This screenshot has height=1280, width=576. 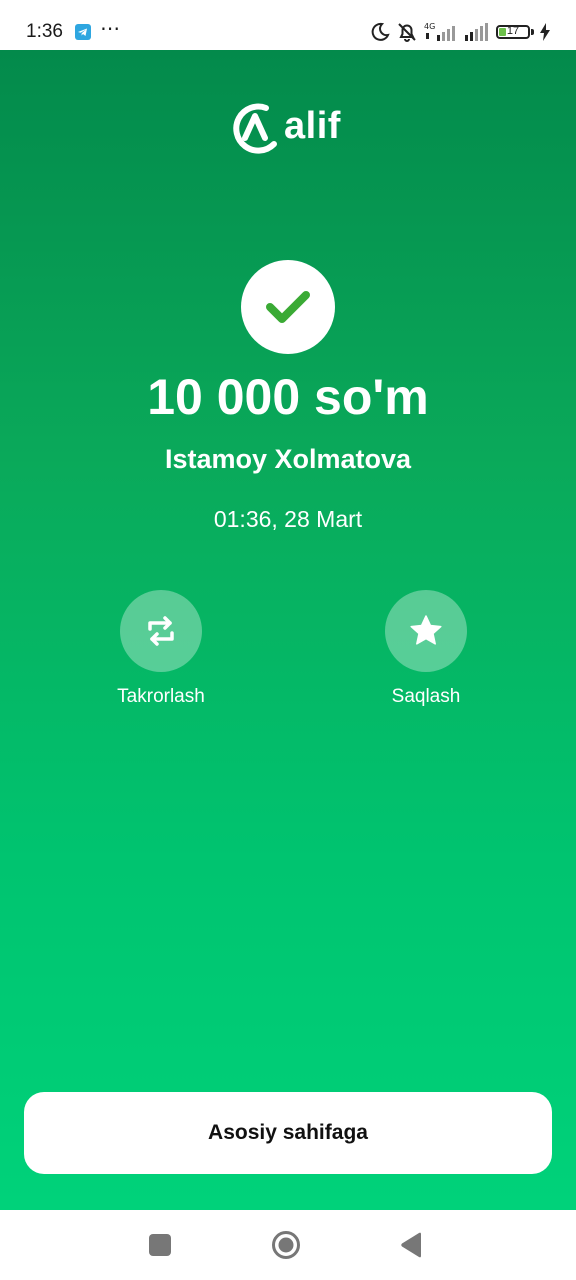 What do you see at coordinates (288, 25) in the screenshot?
I see `status-bar: 1:36 ⋯ 4G 17` at bounding box center [288, 25].